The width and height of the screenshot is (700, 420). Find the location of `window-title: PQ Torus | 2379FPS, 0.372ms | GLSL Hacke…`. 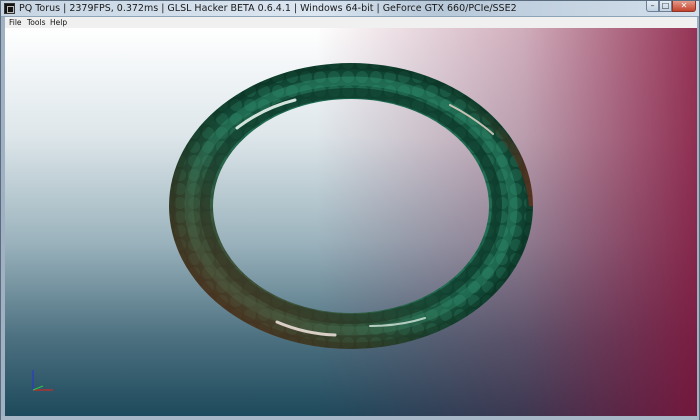

window-title: PQ Torus | 2379FPS, 0.372ms | GLSL Hacke… is located at coordinates (268, 8).